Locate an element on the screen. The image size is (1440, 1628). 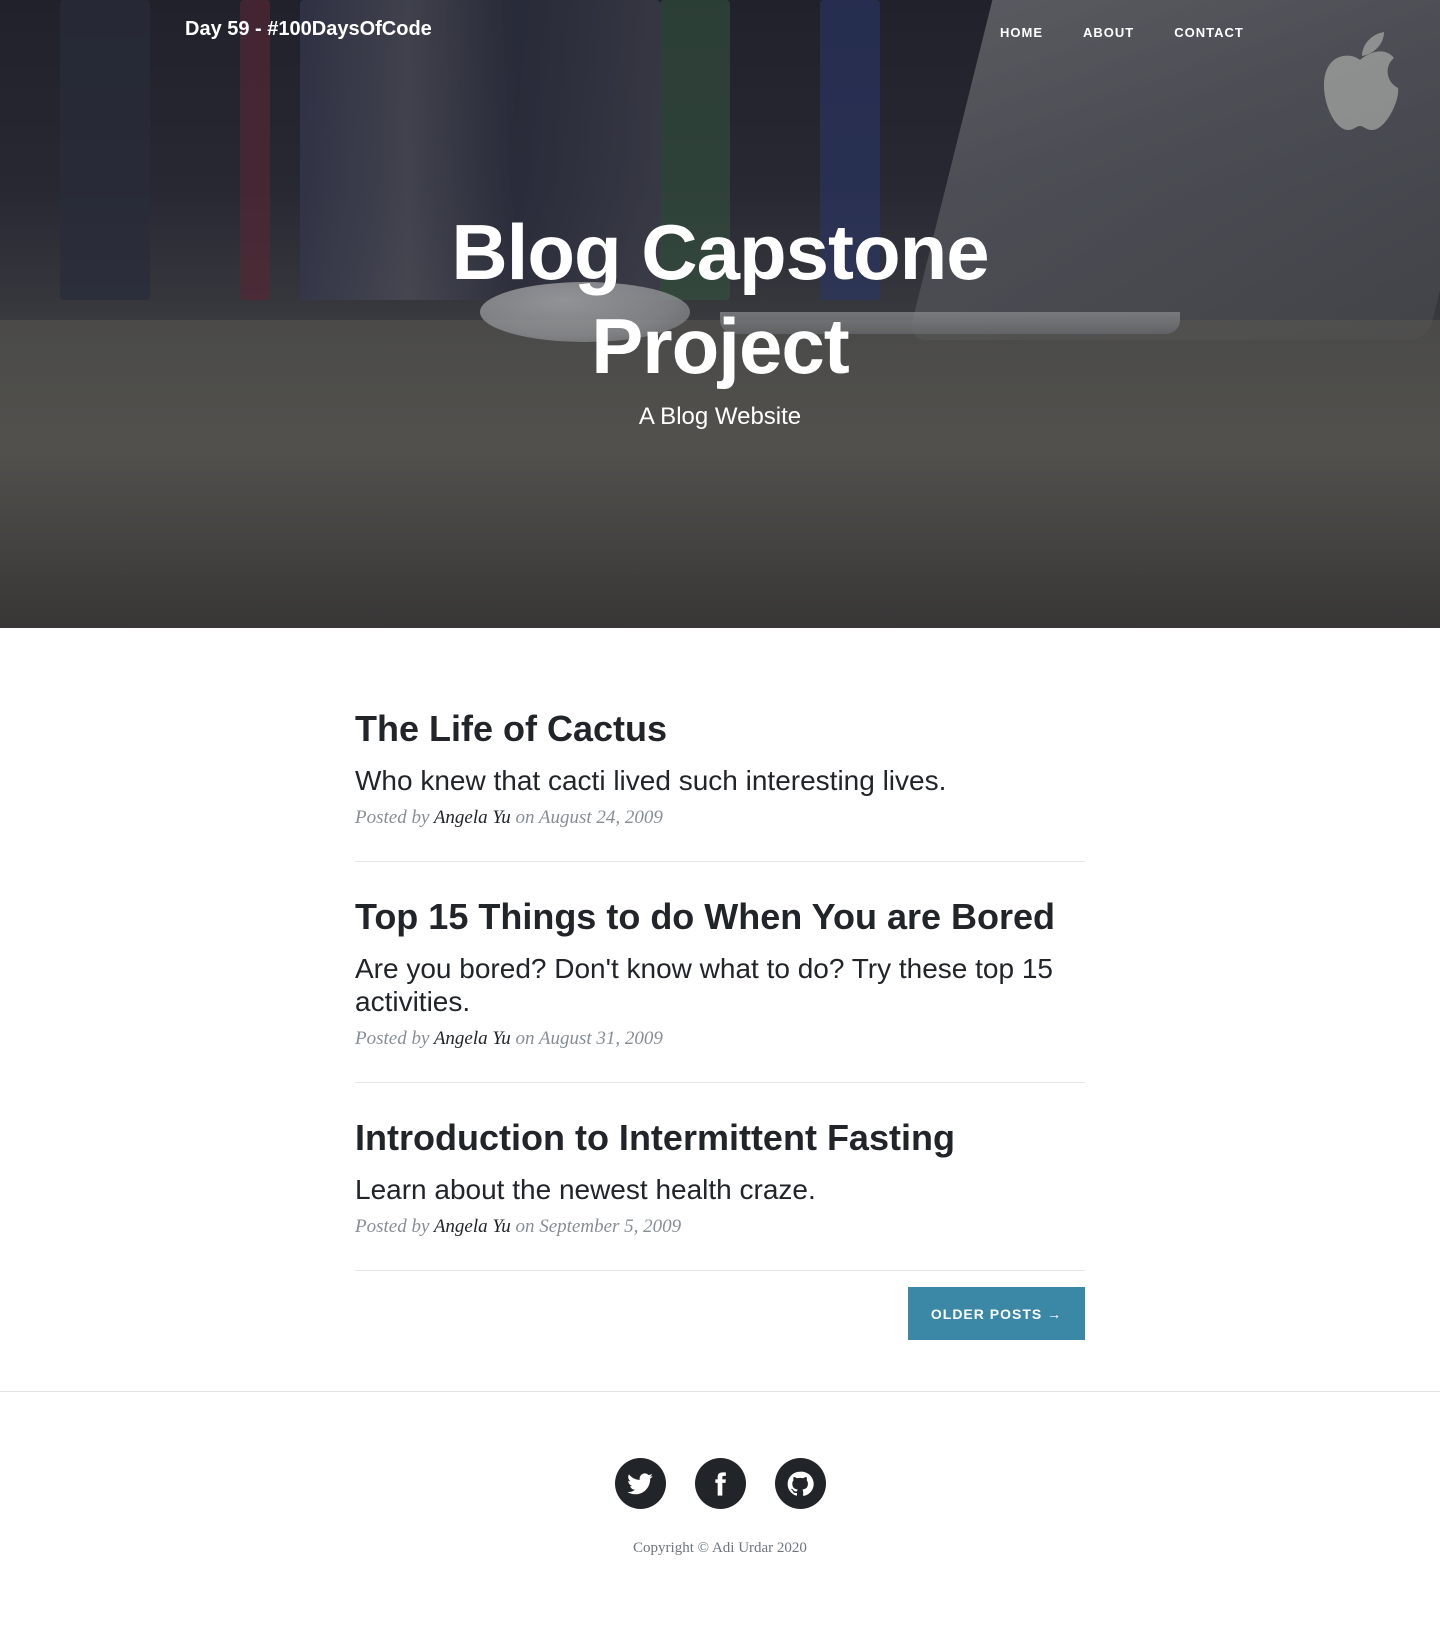
post-date: August 31, 2009 is located at coordinates (600, 1038).